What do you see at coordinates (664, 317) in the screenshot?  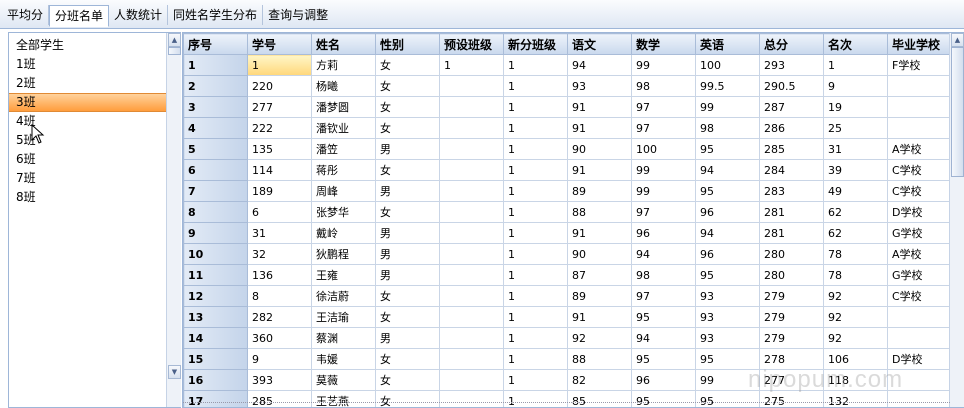 I see `table-cell: 95` at bounding box center [664, 317].